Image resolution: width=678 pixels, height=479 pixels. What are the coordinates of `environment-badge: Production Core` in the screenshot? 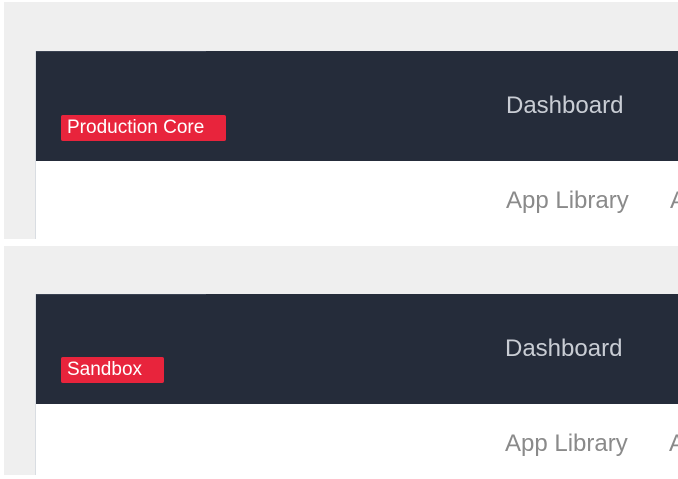 It's located at (144, 128).